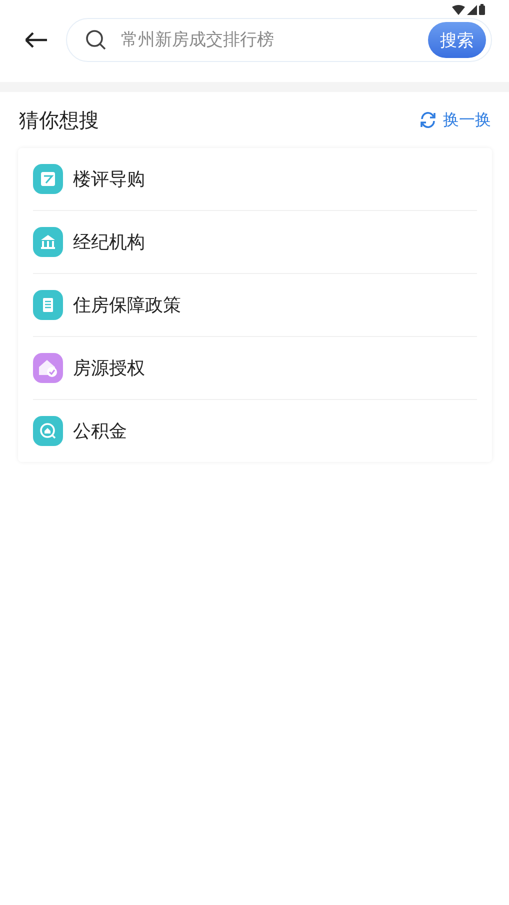  What do you see at coordinates (109, 179) in the screenshot?
I see `suggestion-item: 楼评导购` at bounding box center [109, 179].